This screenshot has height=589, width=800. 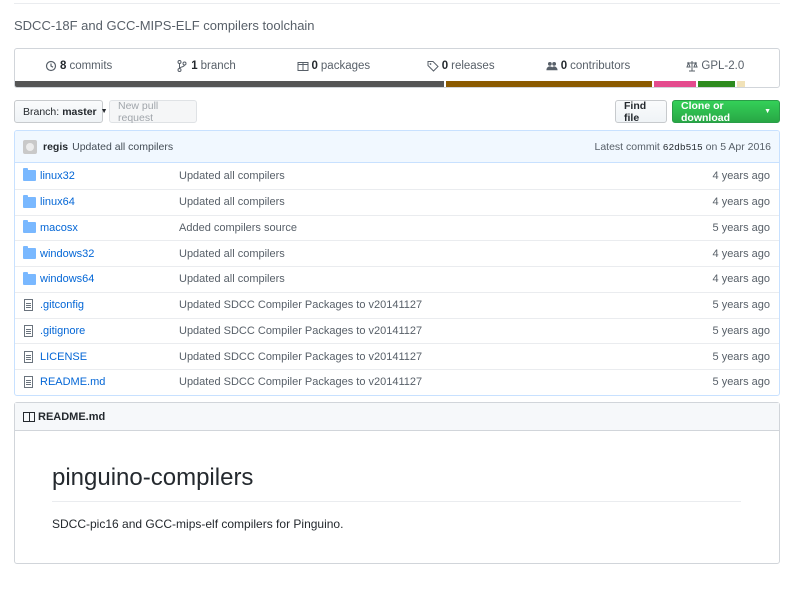 I want to click on license-label: GPL-2.0, so click(x=723, y=66).